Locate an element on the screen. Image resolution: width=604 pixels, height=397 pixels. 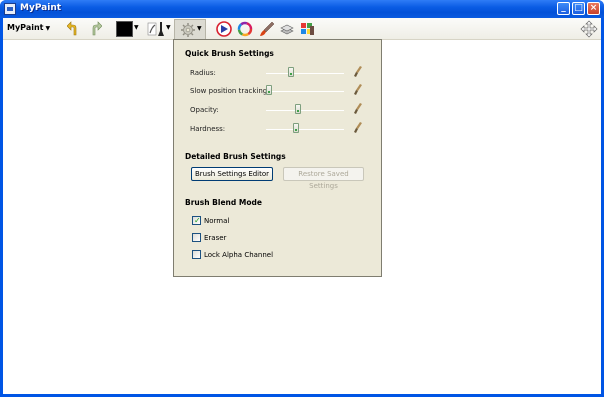
main-menu-button: MyPaint ▼ is located at coordinates (28, 31).